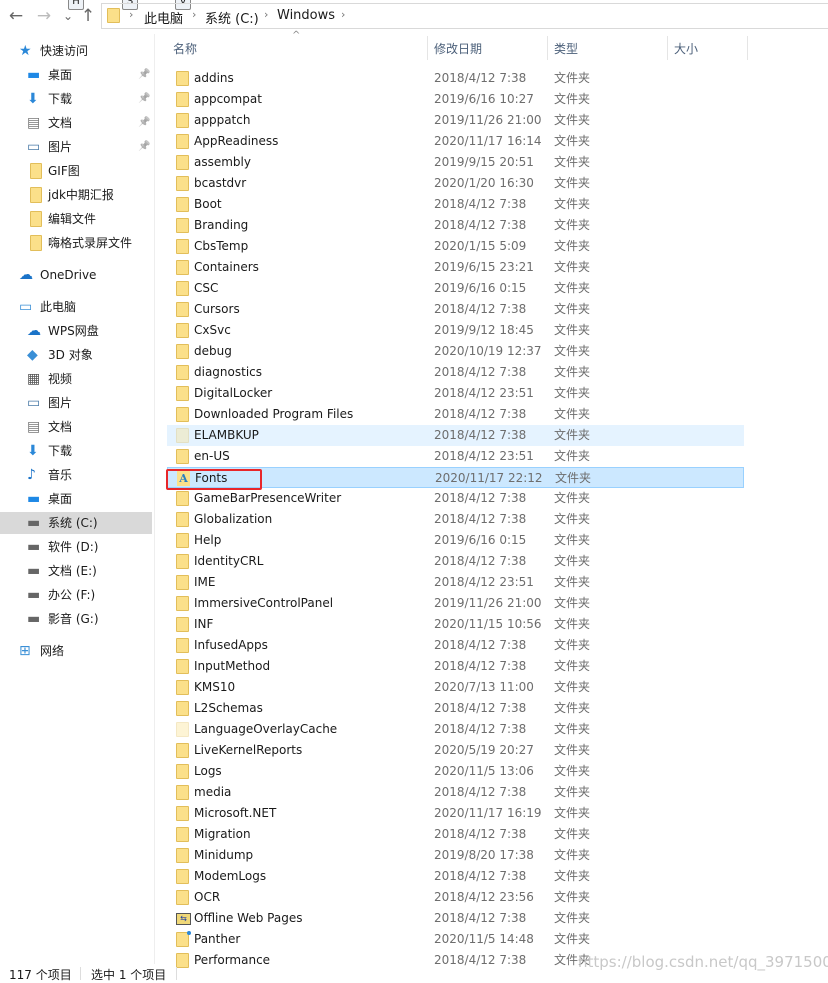 This screenshot has width=828, height=983. What do you see at coordinates (455, 246) in the screenshot?
I see `file-row: CbsTemp 2020/1/15 5:09 文件夹` at bounding box center [455, 246].